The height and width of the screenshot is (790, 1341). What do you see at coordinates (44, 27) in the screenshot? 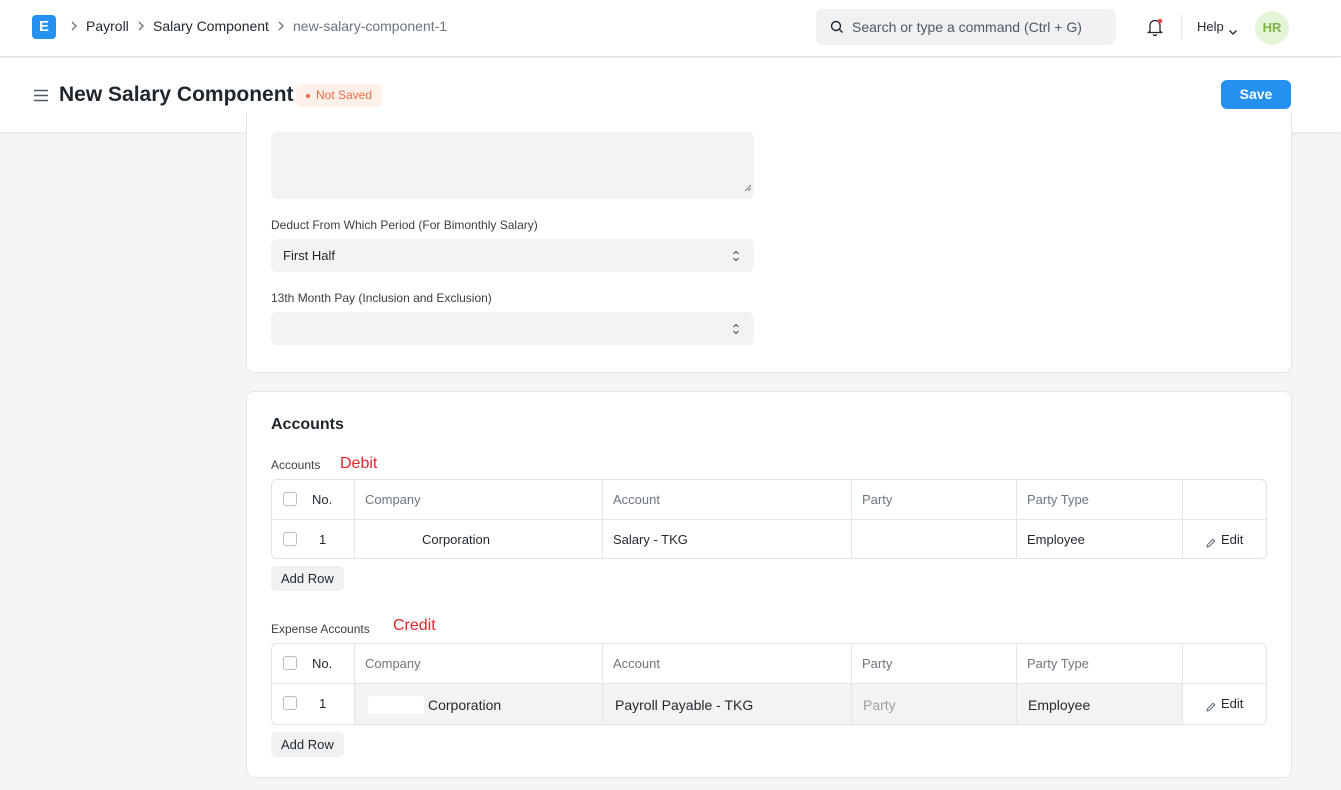
I see `app-logo: E` at bounding box center [44, 27].